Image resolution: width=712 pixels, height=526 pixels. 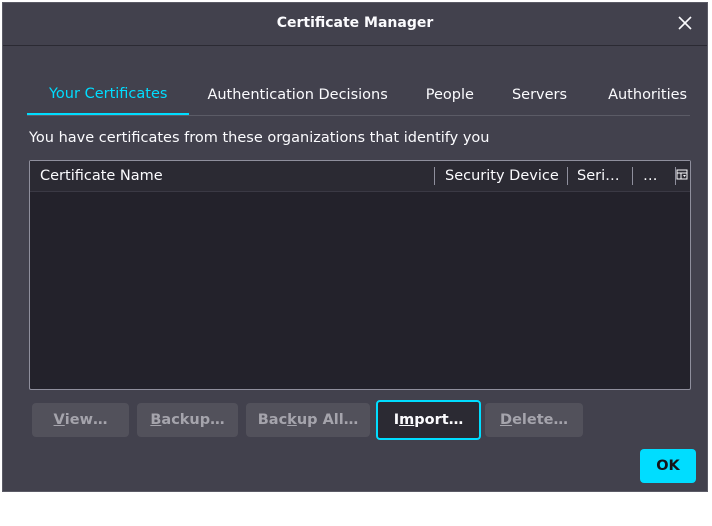 I want to click on tab-your-certificates: Your Certificates, so click(x=108, y=95).